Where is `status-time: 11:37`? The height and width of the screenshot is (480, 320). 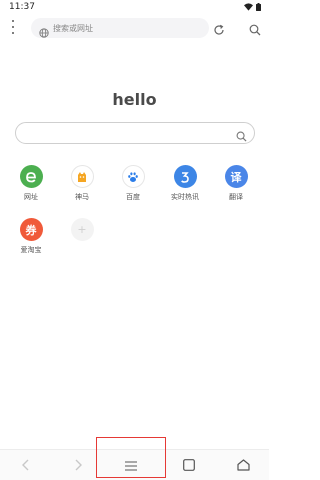 status-time: 11:37 is located at coordinates (22, 7).